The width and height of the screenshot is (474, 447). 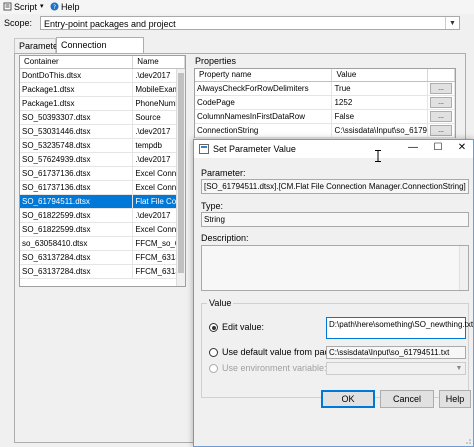 What do you see at coordinates (335, 268) in the screenshot?
I see `description-field` at bounding box center [335, 268].